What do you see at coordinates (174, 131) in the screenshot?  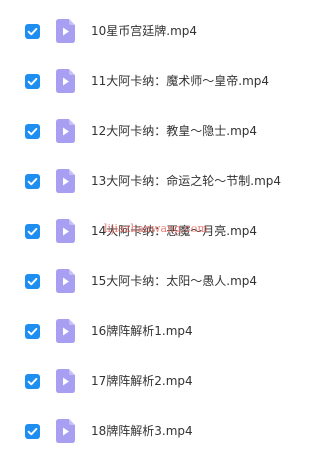 I see `file-name: 12大阿卡纳：教皇～隐士.mp4` at bounding box center [174, 131].